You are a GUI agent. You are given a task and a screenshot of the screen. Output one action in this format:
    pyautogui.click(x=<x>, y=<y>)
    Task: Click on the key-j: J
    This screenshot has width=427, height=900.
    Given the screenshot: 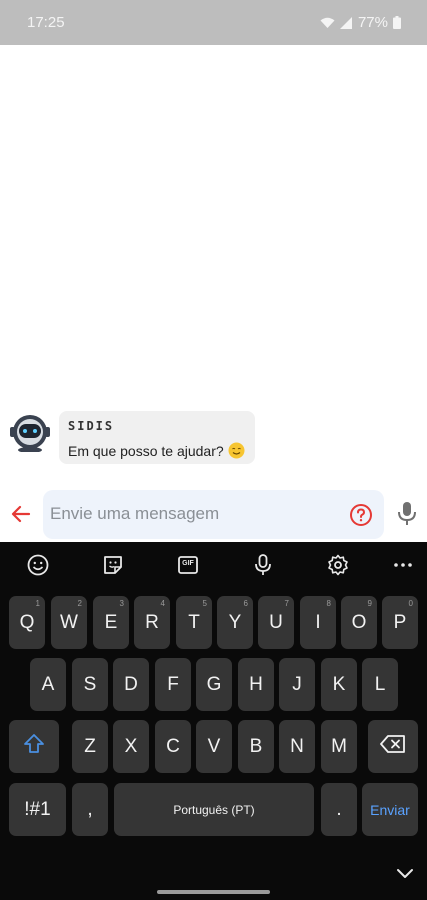 What is the action you would take?
    pyautogui.click(x=297, y=684)
    